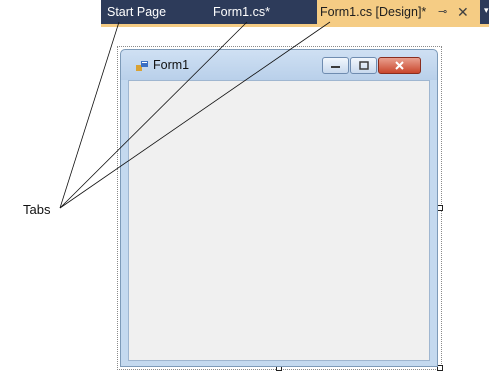 The height and width of the screenshot is (384, 489). What do you see at coordinates (486, 11) in the screenshot?
I see `overflow-icon: ▾` at bounding box center [486, 11].